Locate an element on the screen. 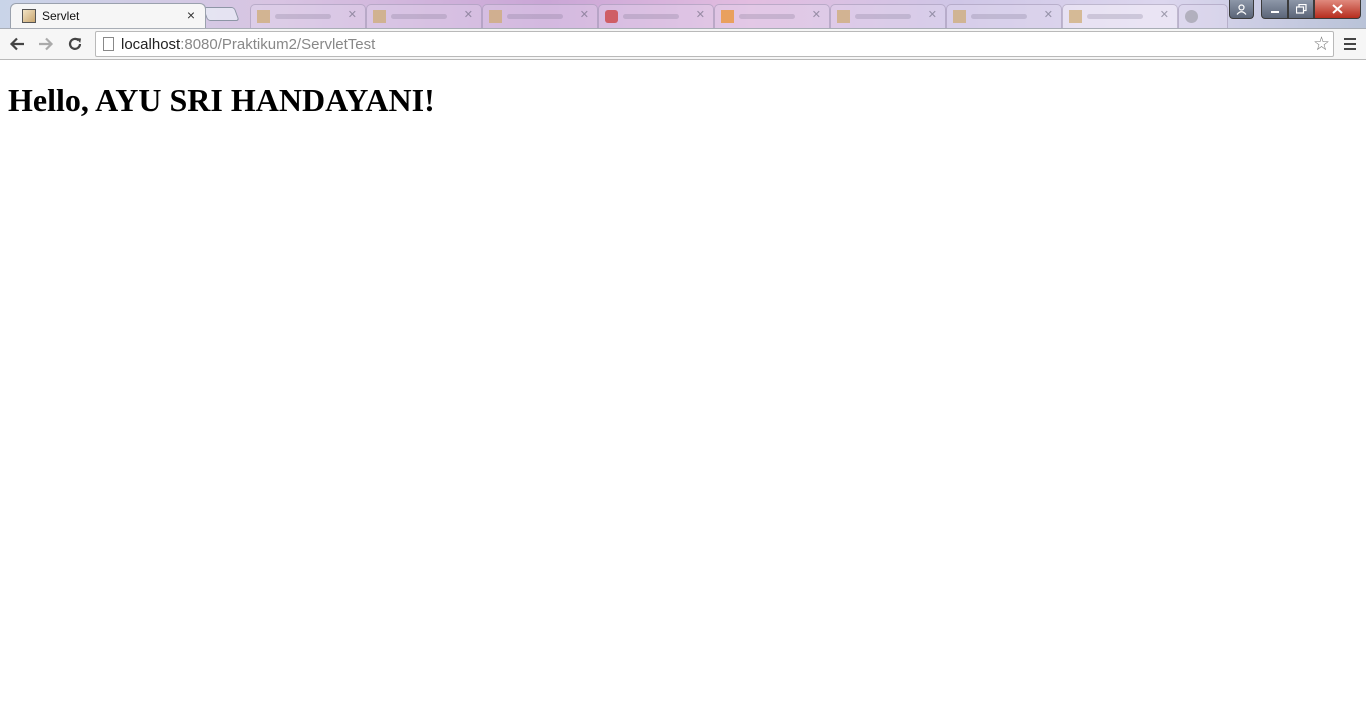 The image size is (1366, 728). url-text: localhost:8080/Praktikum2/ServletTest is located at coordinates (248, 44).